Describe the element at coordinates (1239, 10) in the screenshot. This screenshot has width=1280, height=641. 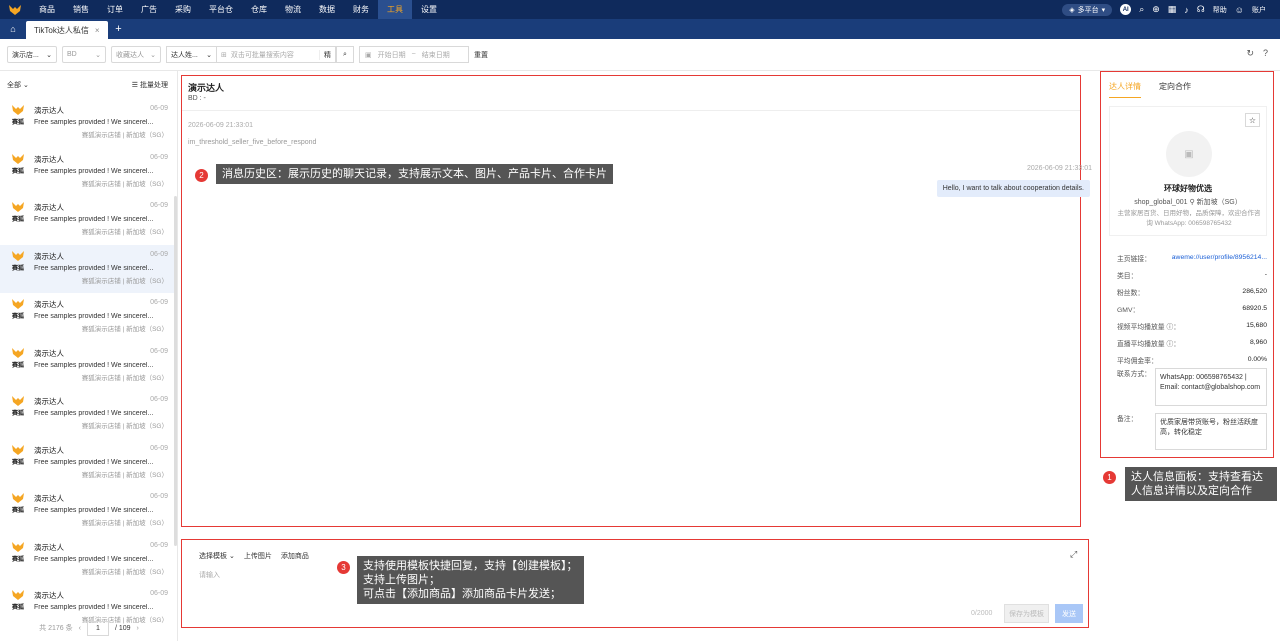
I see `user-icon: ☺` at that location.